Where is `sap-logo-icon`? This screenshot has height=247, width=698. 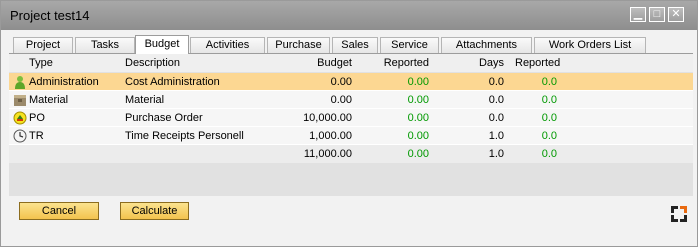 sap-logo-icon is located at coordinates (679, 214).